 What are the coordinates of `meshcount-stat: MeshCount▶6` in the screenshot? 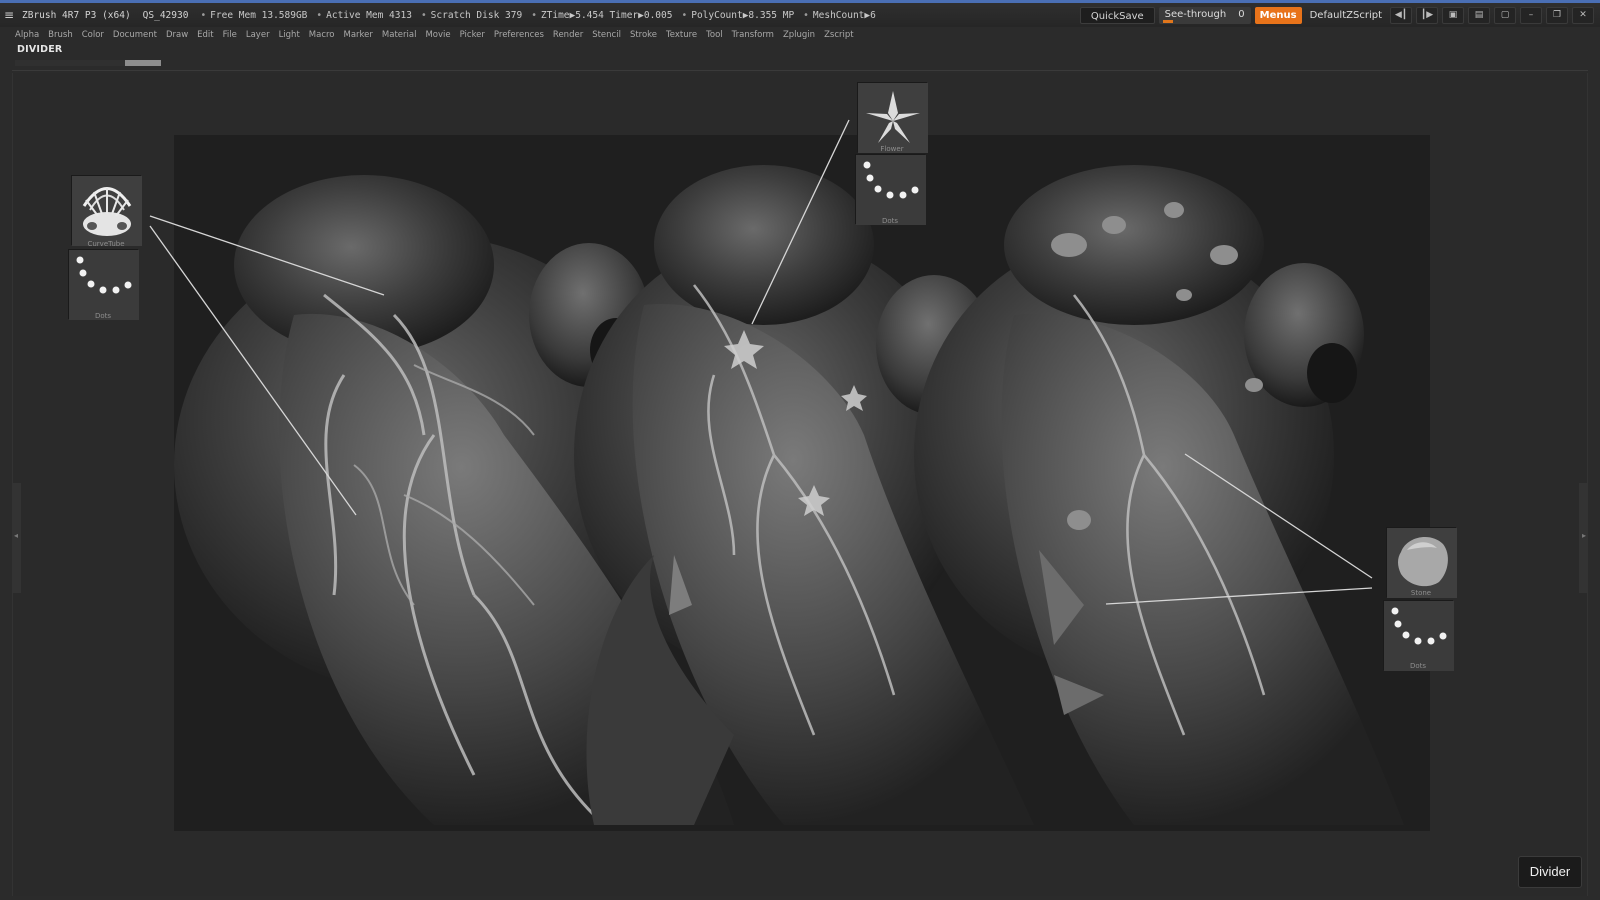 It's located at (839, 15).